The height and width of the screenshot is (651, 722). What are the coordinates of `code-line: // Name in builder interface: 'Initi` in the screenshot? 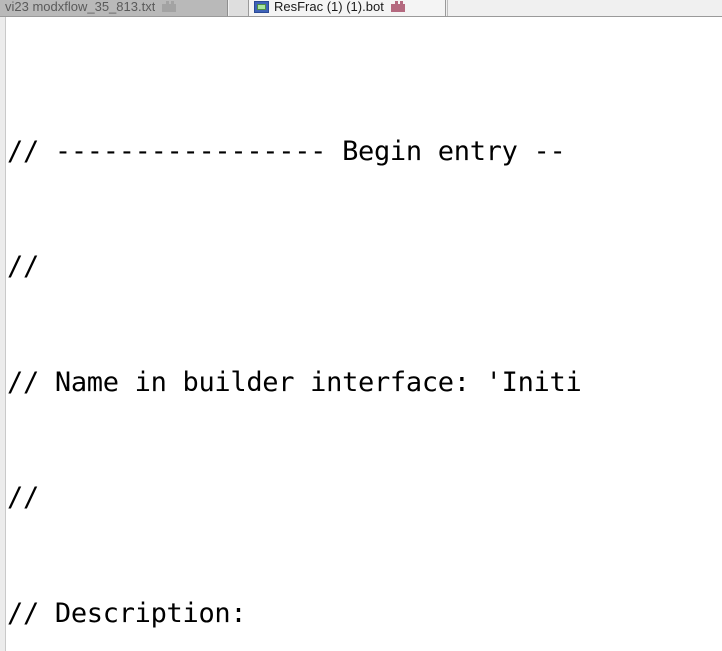 It's located at (364, 383).